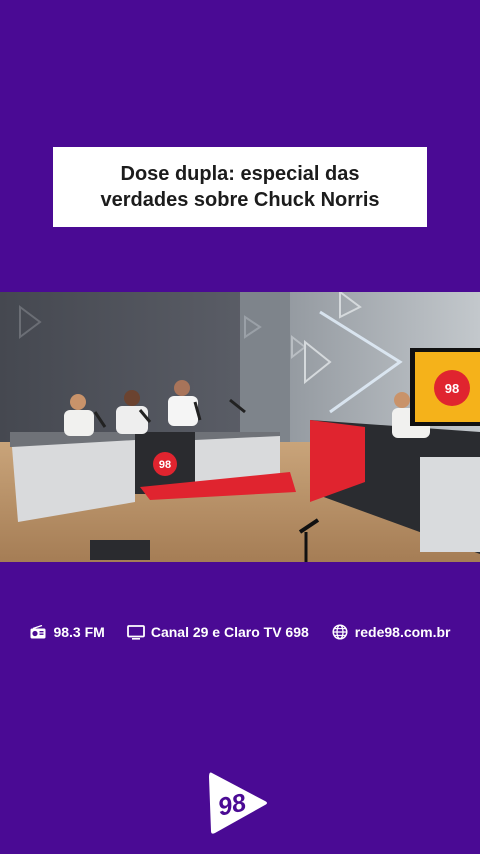 This screenshot has height=854, width=480. I want to click on tv-info: Canal 29 e Claro TV 698, so click(217, 632).